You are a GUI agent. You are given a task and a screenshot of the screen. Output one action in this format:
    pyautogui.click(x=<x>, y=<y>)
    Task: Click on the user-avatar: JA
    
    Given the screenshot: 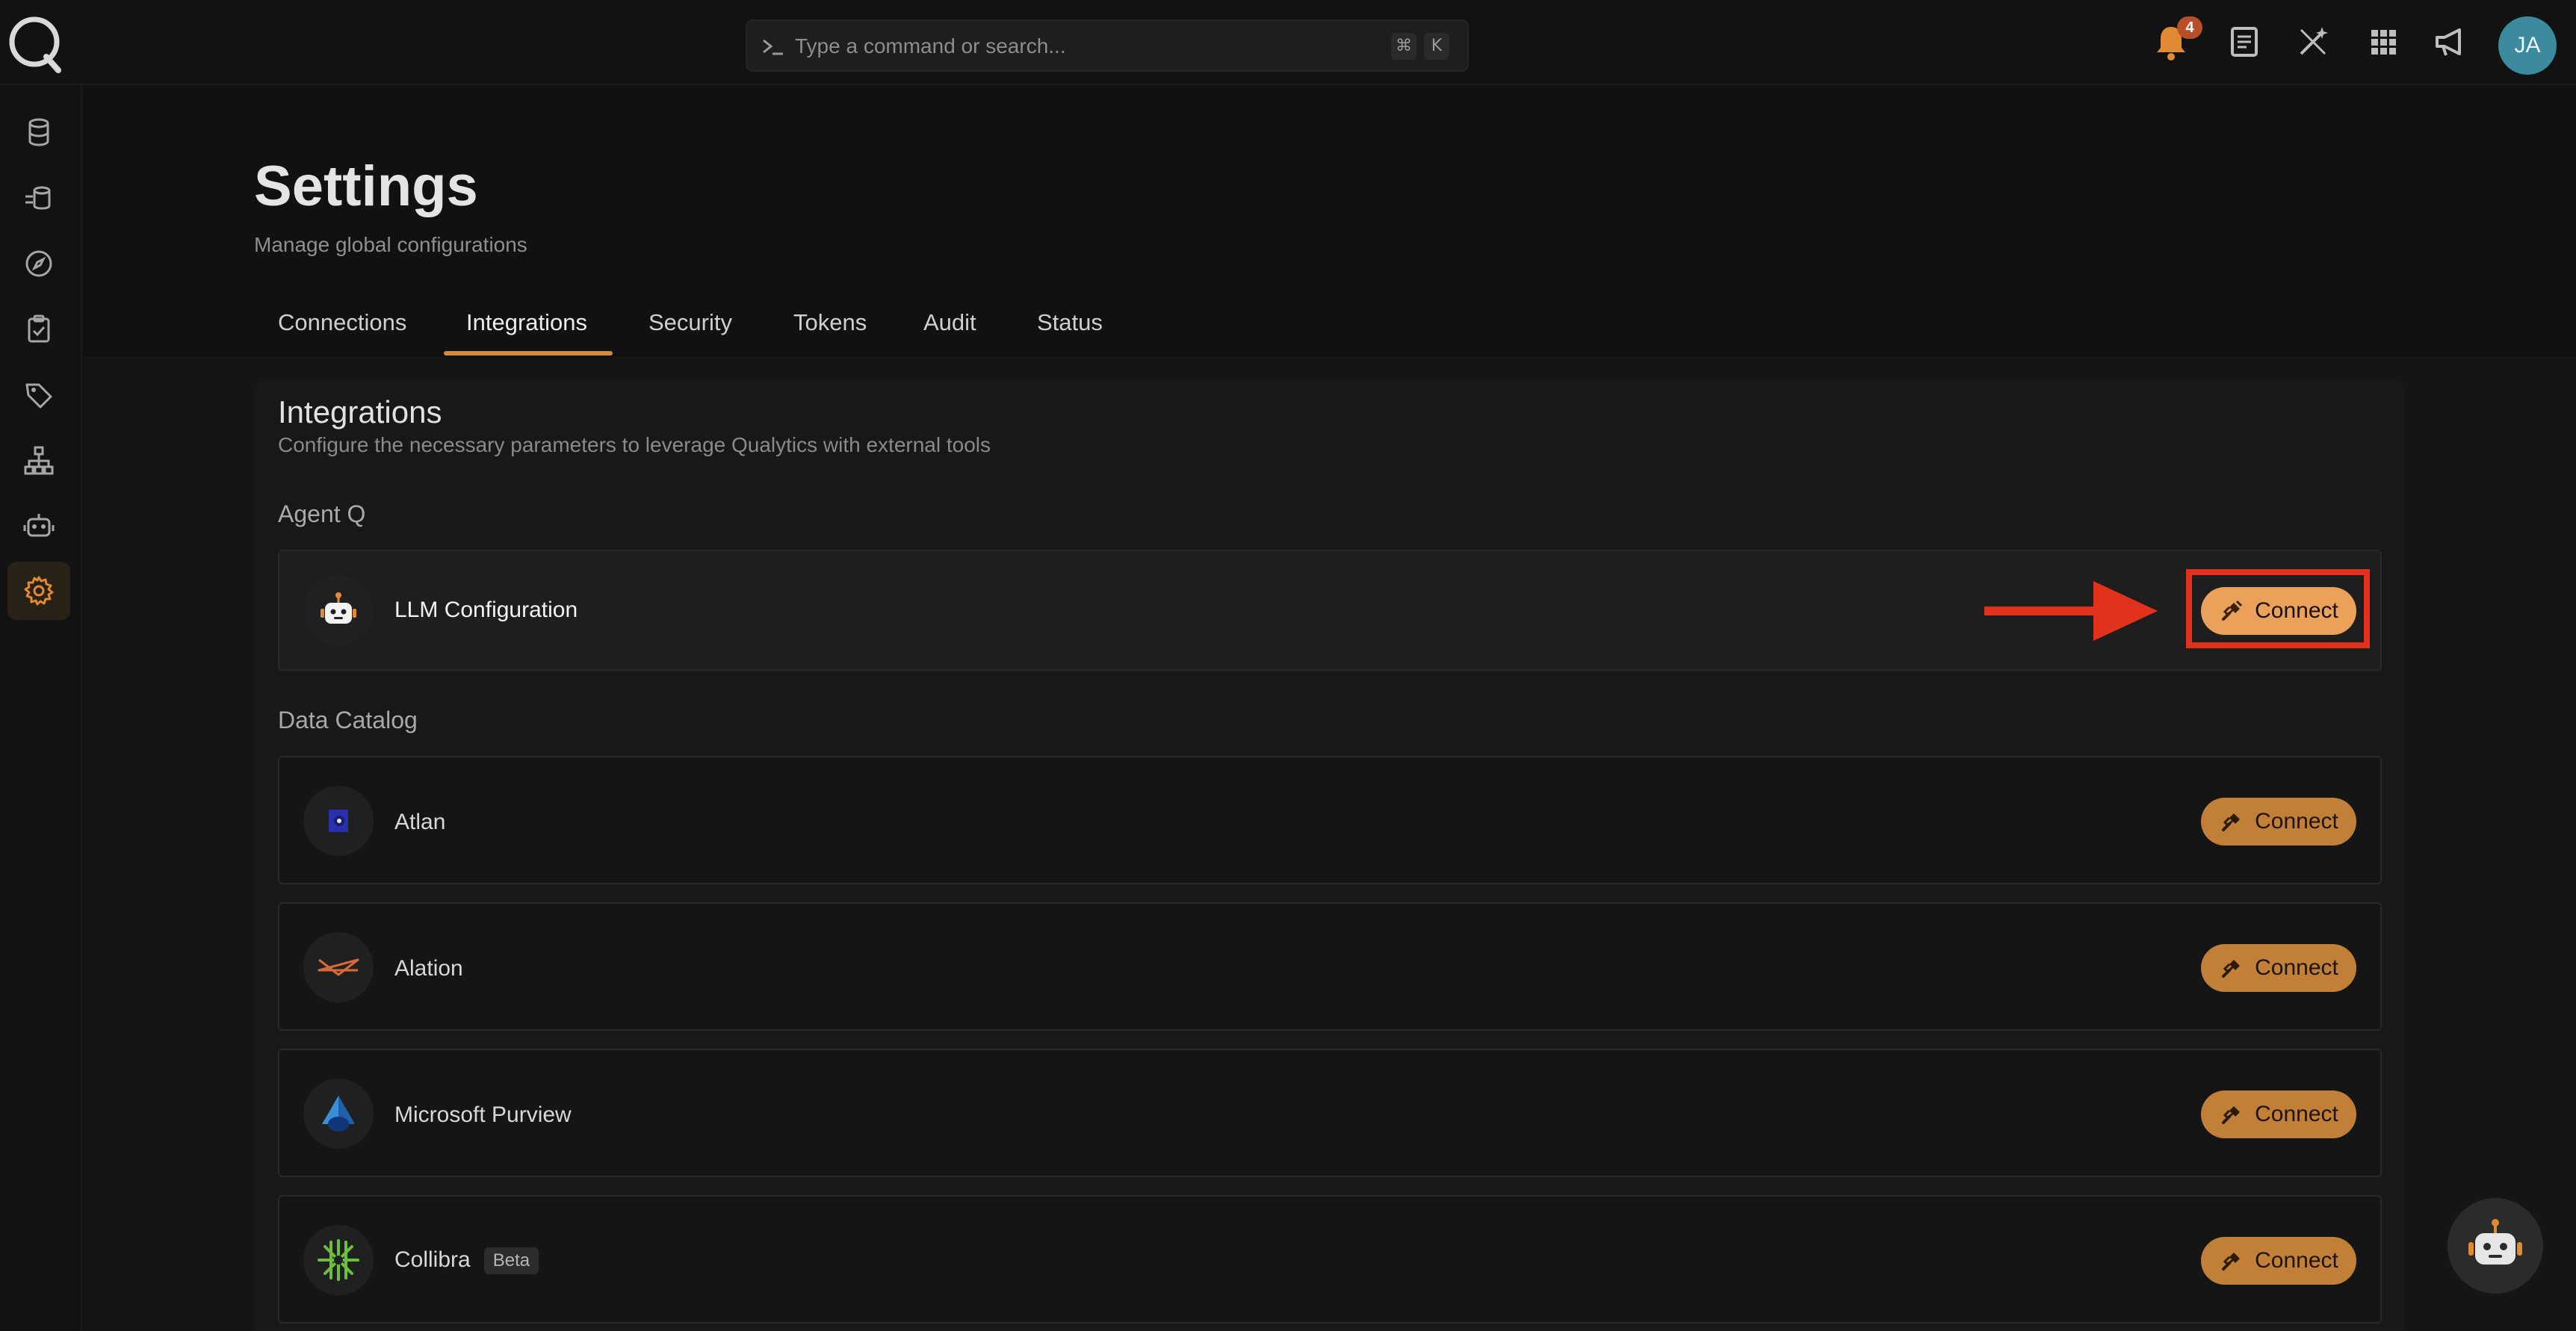 What is the action you would take?
    pyautogui.click(x=2527, y=45)
    